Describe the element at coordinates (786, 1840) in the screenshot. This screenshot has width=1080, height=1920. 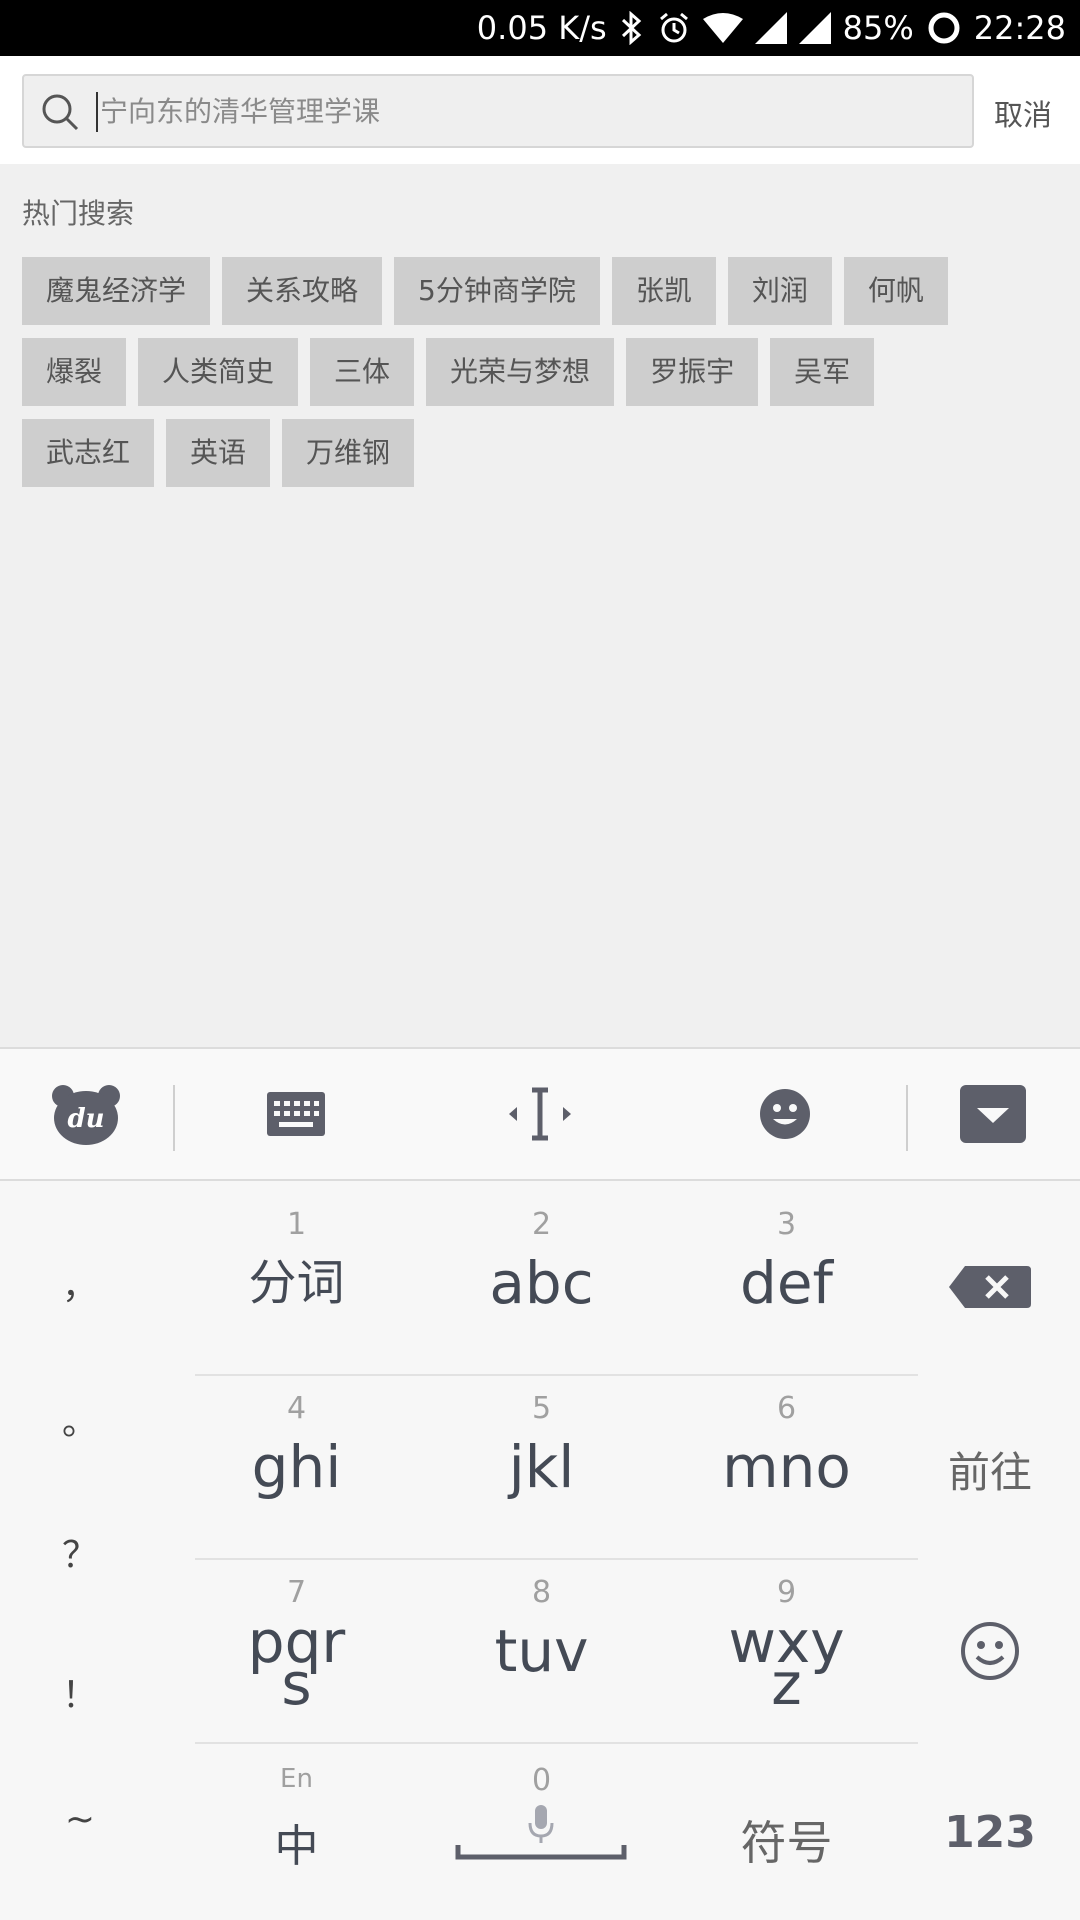
I see `symbols-key: 符号` at that location.